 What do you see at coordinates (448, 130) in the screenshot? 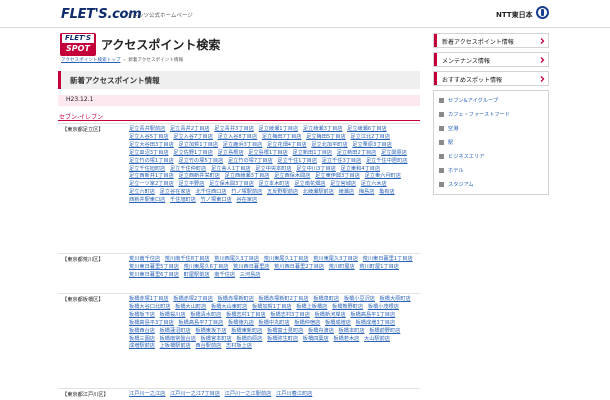
I see `sidebar-link-airport: 空港` at bounding box center [448, 130].